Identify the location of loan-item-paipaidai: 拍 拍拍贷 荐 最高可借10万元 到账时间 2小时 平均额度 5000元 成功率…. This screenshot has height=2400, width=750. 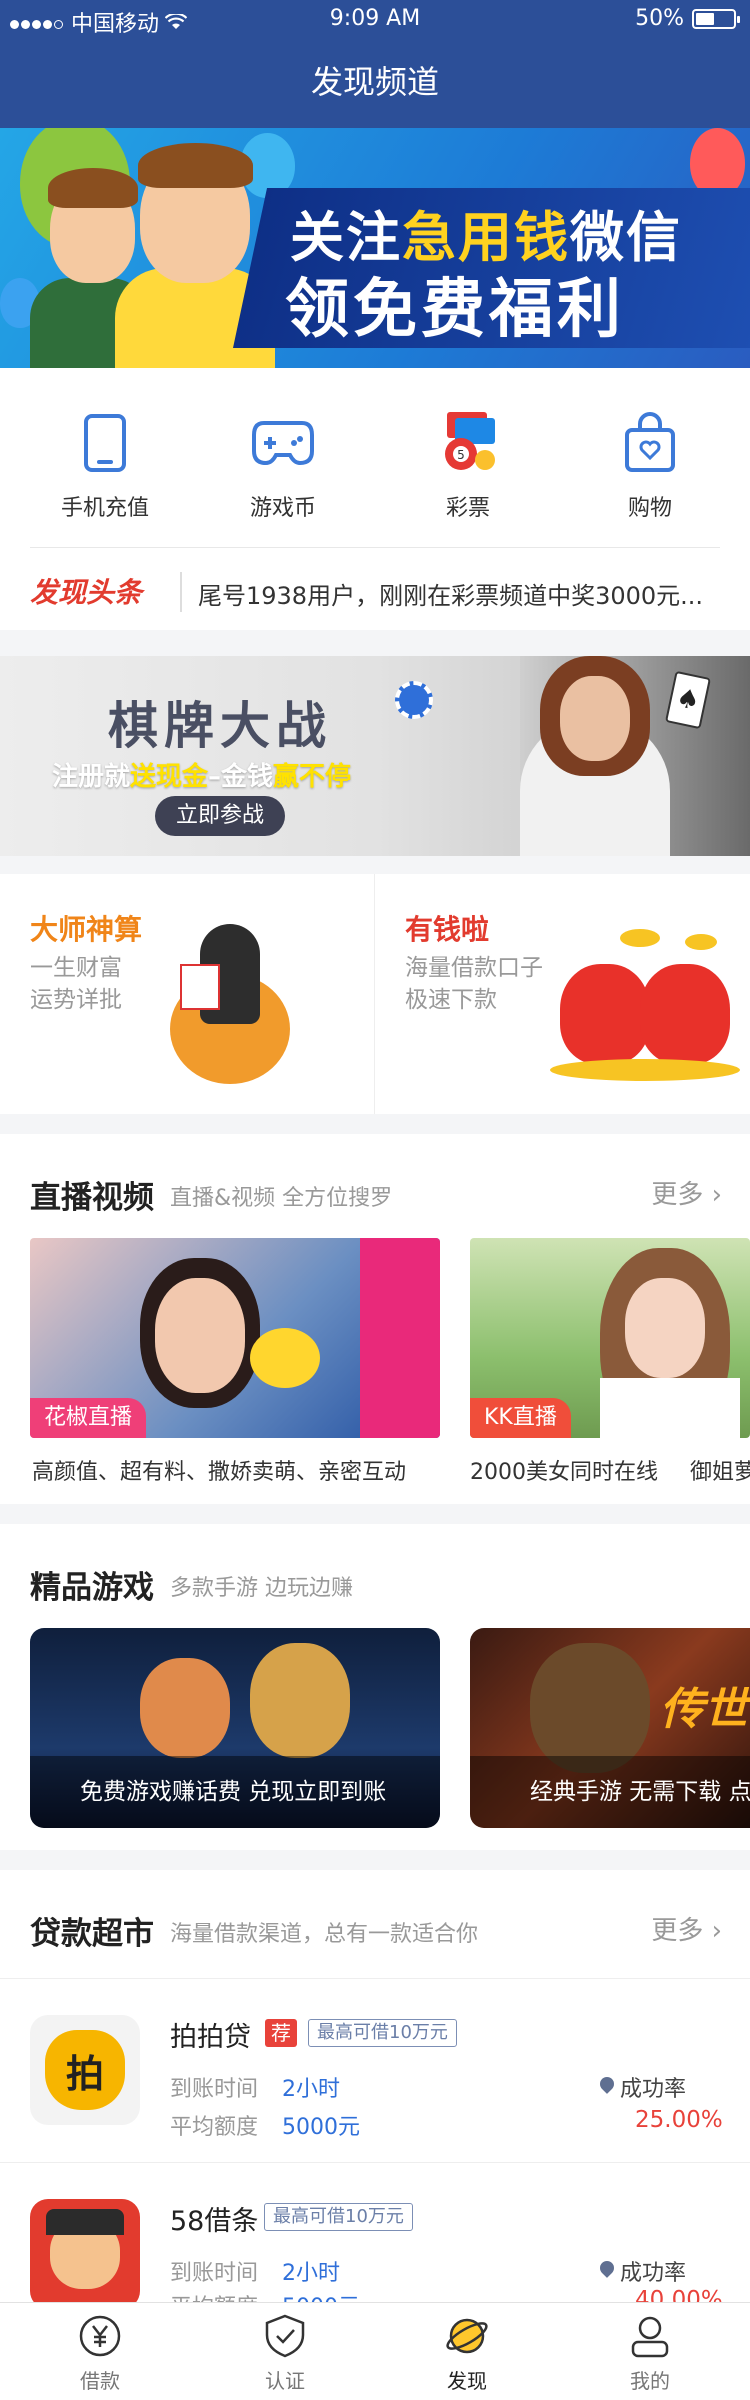
(375, 2070).